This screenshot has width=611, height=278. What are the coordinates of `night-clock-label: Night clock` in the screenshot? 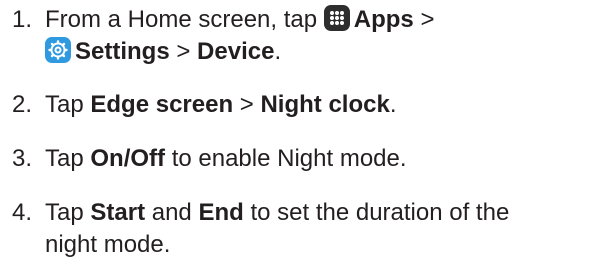 It's located at (325, 104).